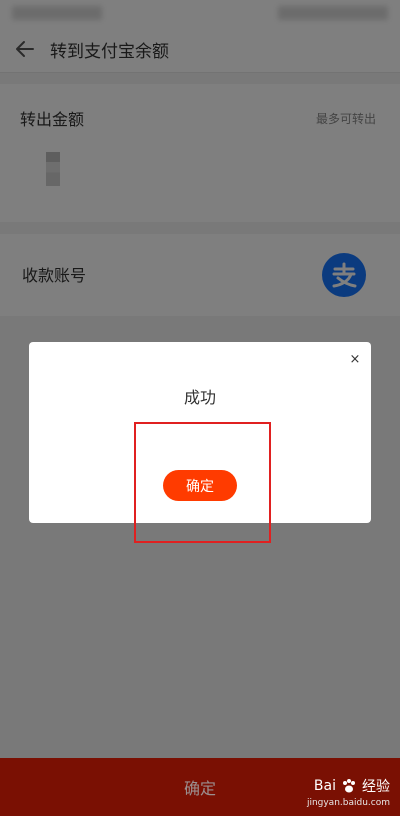 The width and height of the screenshot is (400, 816). Describe the element at coordinates (202, 482) in the screenshot. I see `annotation-highlight-box` at that location.